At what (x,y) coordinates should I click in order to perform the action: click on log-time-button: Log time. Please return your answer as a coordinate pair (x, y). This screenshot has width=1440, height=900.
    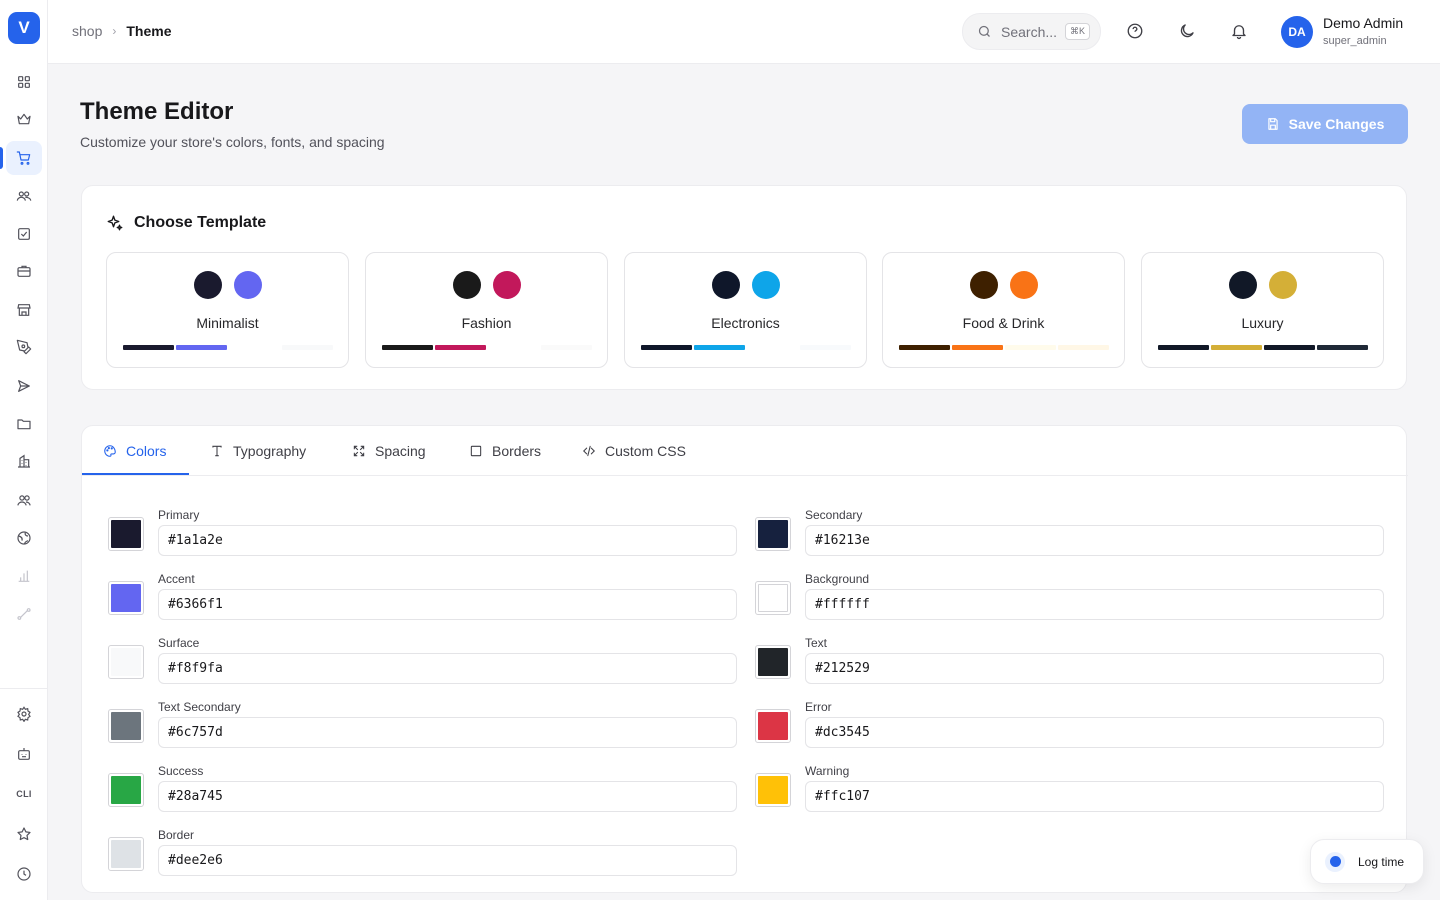
    Looking at the image, I should click on (1367, 861).